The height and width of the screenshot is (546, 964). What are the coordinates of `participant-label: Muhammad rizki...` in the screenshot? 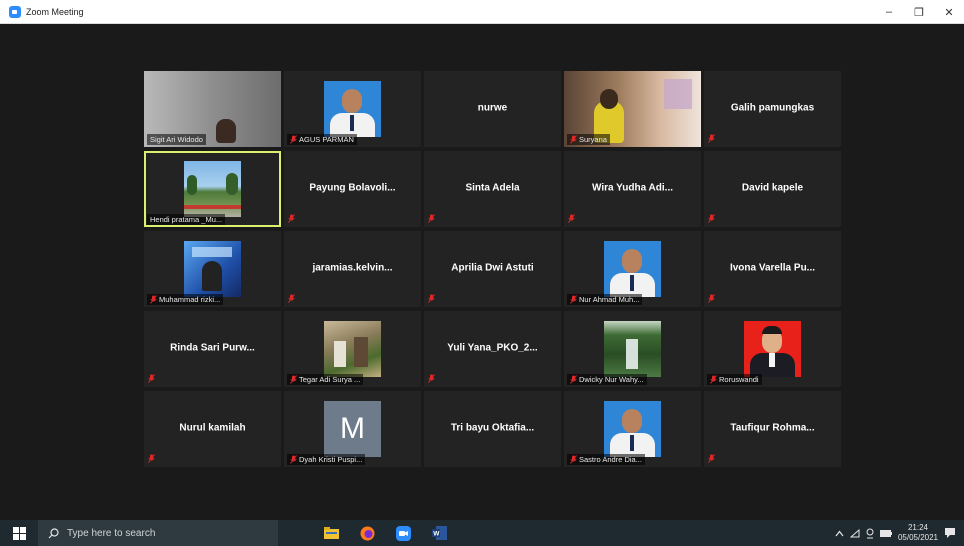 It's located at (185, 299).